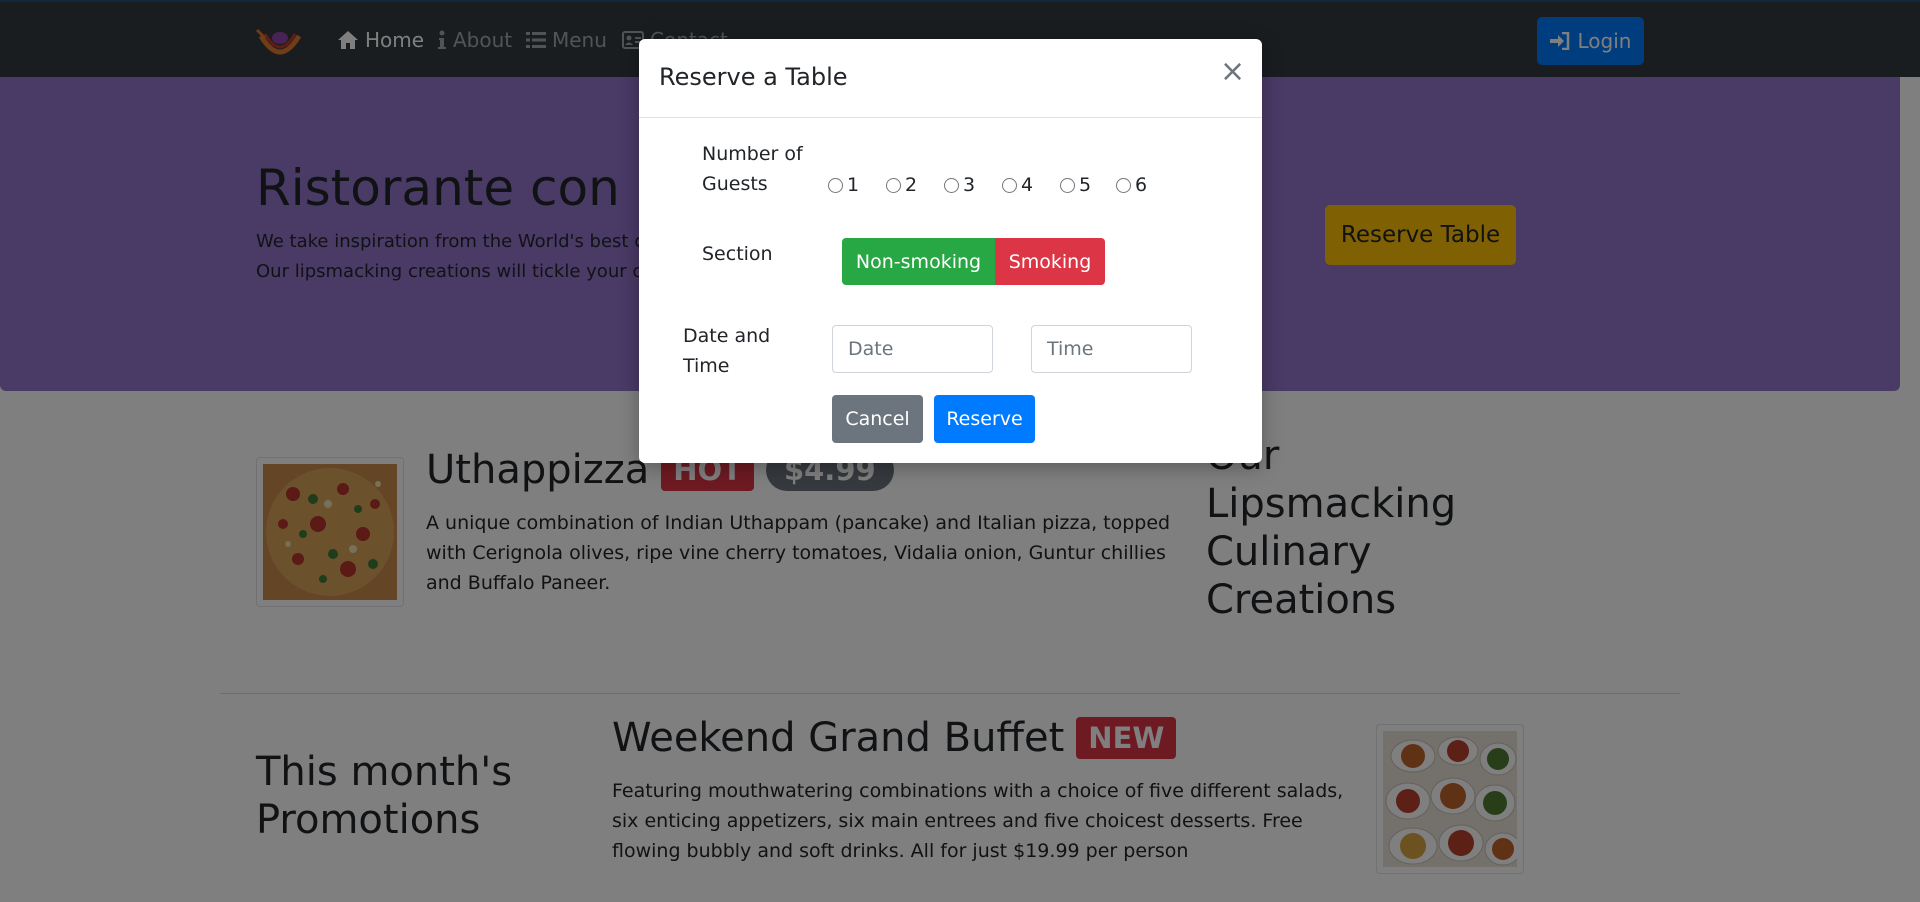 This screenshot has height=902, width=1920. What do you see at coordinates (1141, 185) in the screenshot?
I see `guests-option-6-label: 6` at bounding box center [1141, 185].